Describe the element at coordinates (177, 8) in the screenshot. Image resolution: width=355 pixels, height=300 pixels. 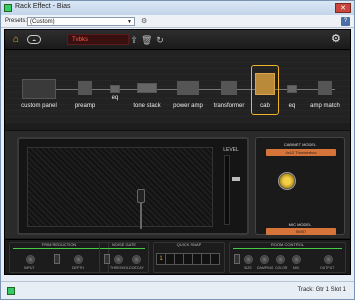
I see `title-bar: Rack Effect - Bias ✕` at that location.